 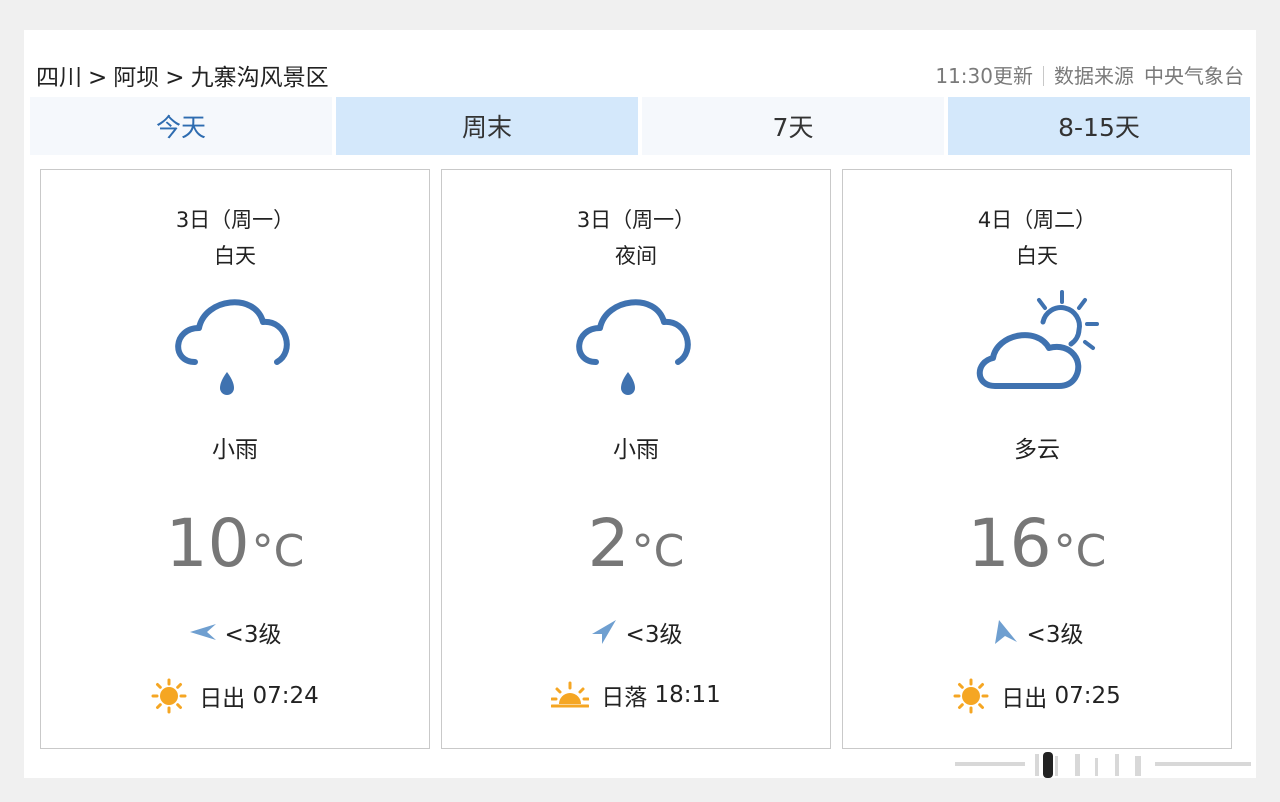 I want to click on breadcrumb-prefecture: 阿坝, so click(x=136, y=78).